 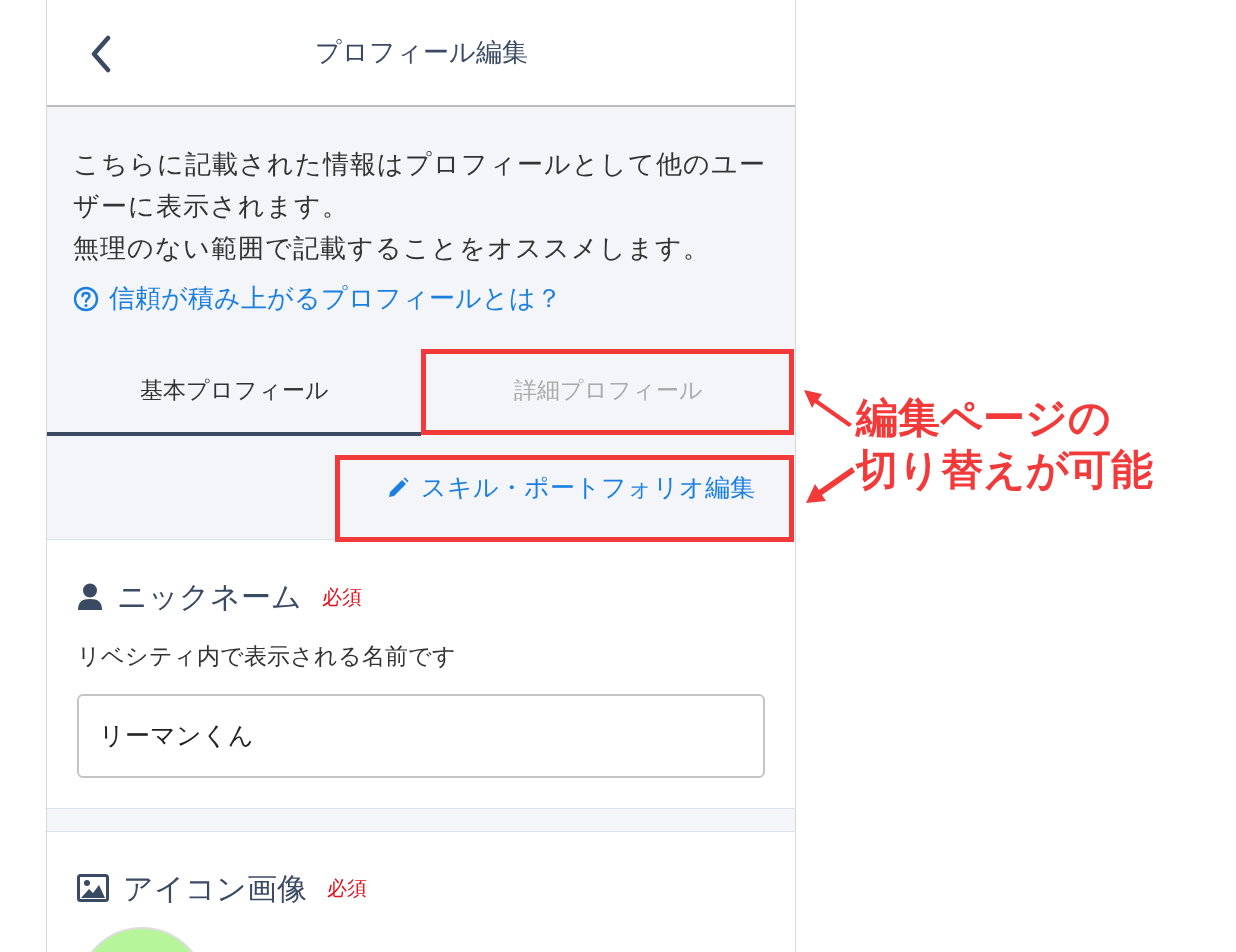 What do you see at coordinates (209, 597) in the screenshot?
I see `section-title: ニックネーム` at bounding box center [209, 597].